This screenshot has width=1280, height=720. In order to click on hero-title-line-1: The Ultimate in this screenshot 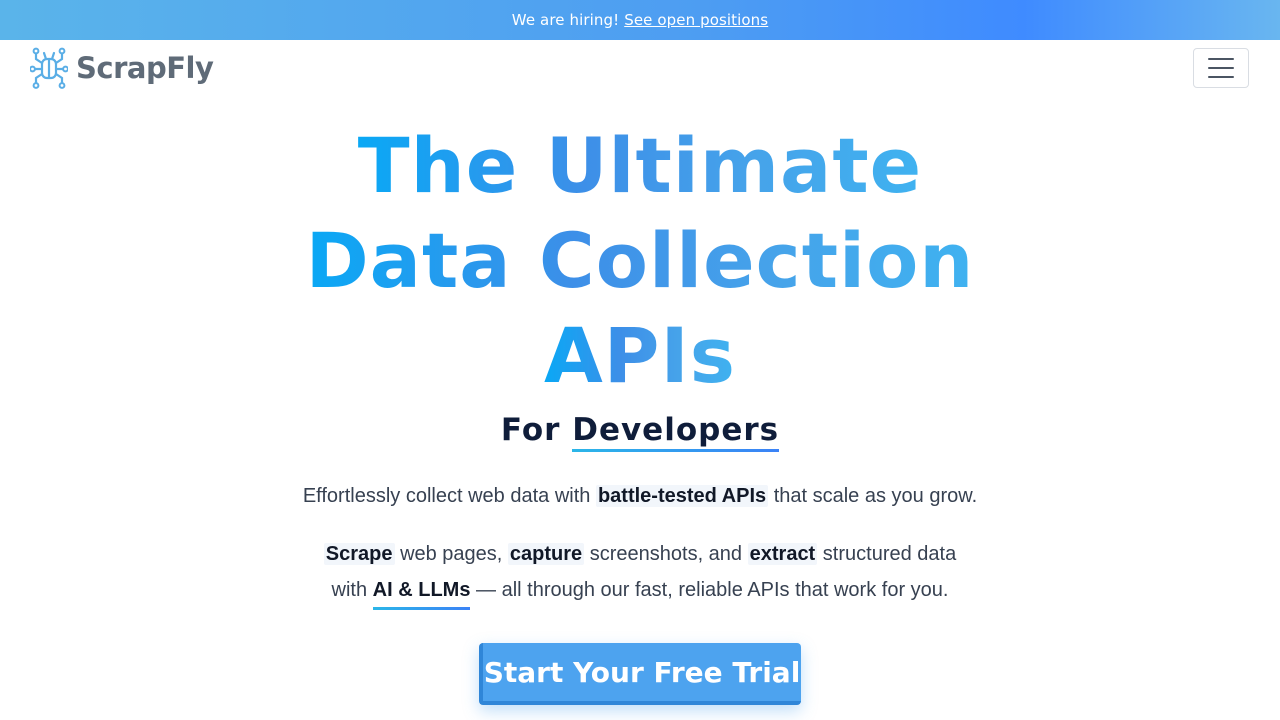, I will do `click(640, 165)`.